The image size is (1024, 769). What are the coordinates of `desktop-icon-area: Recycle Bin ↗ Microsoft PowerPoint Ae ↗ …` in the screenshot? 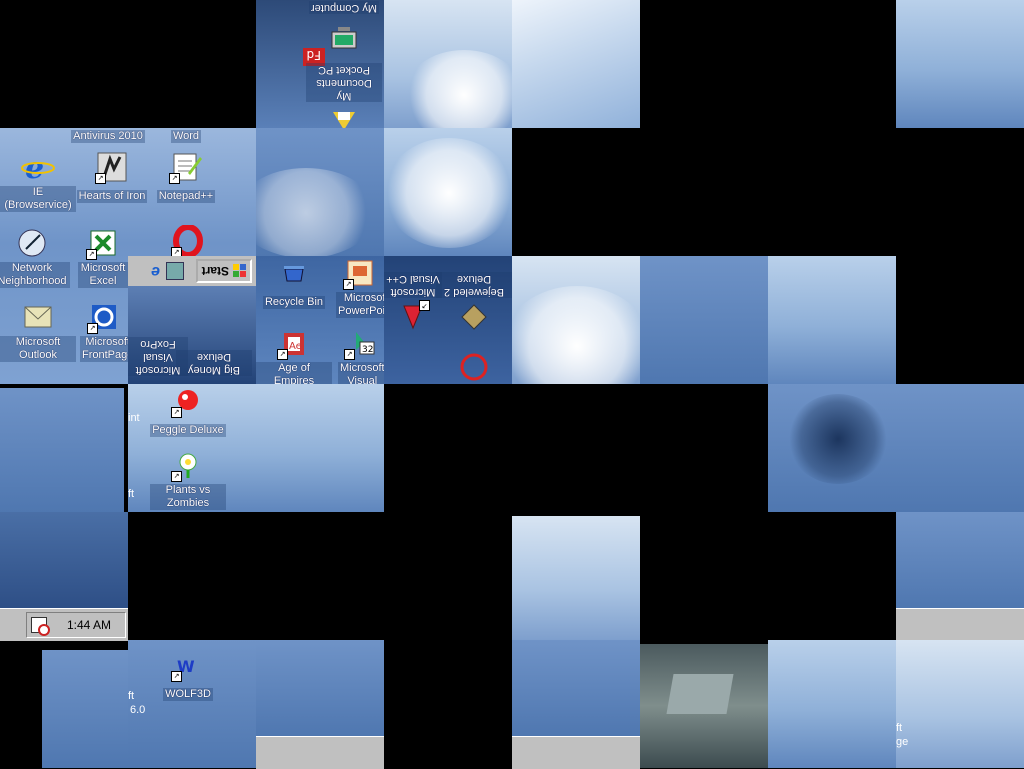 It's located at (320, 320).